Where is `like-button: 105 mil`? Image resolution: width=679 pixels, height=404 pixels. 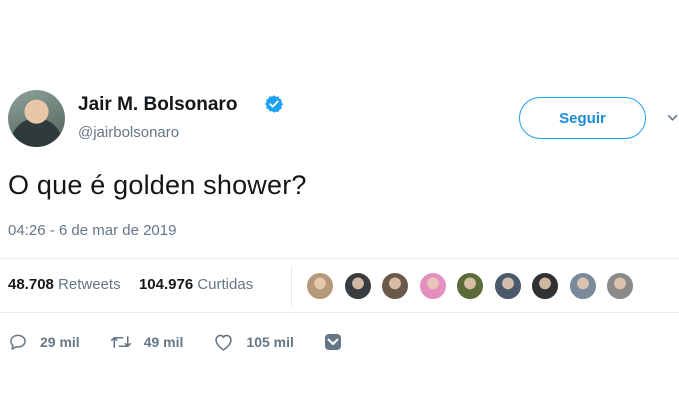 like-button: 105 mil is located at coordinates (253, 342).